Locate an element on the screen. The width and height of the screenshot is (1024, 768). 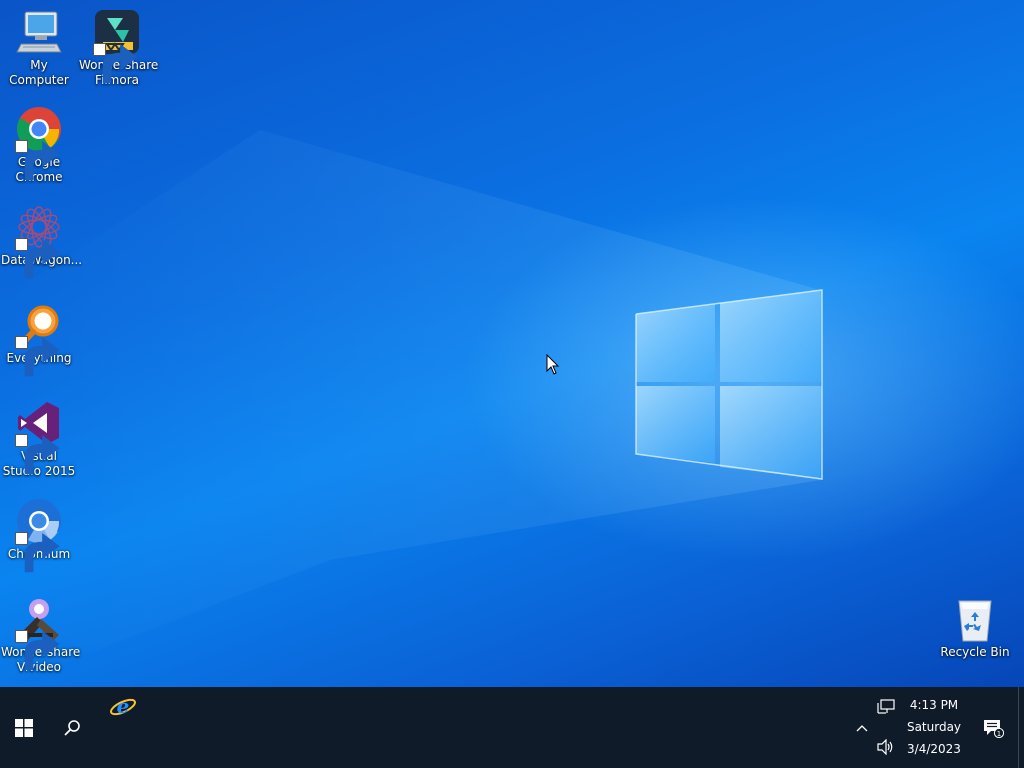
network-tray-button is located at coordinates (886, 707).